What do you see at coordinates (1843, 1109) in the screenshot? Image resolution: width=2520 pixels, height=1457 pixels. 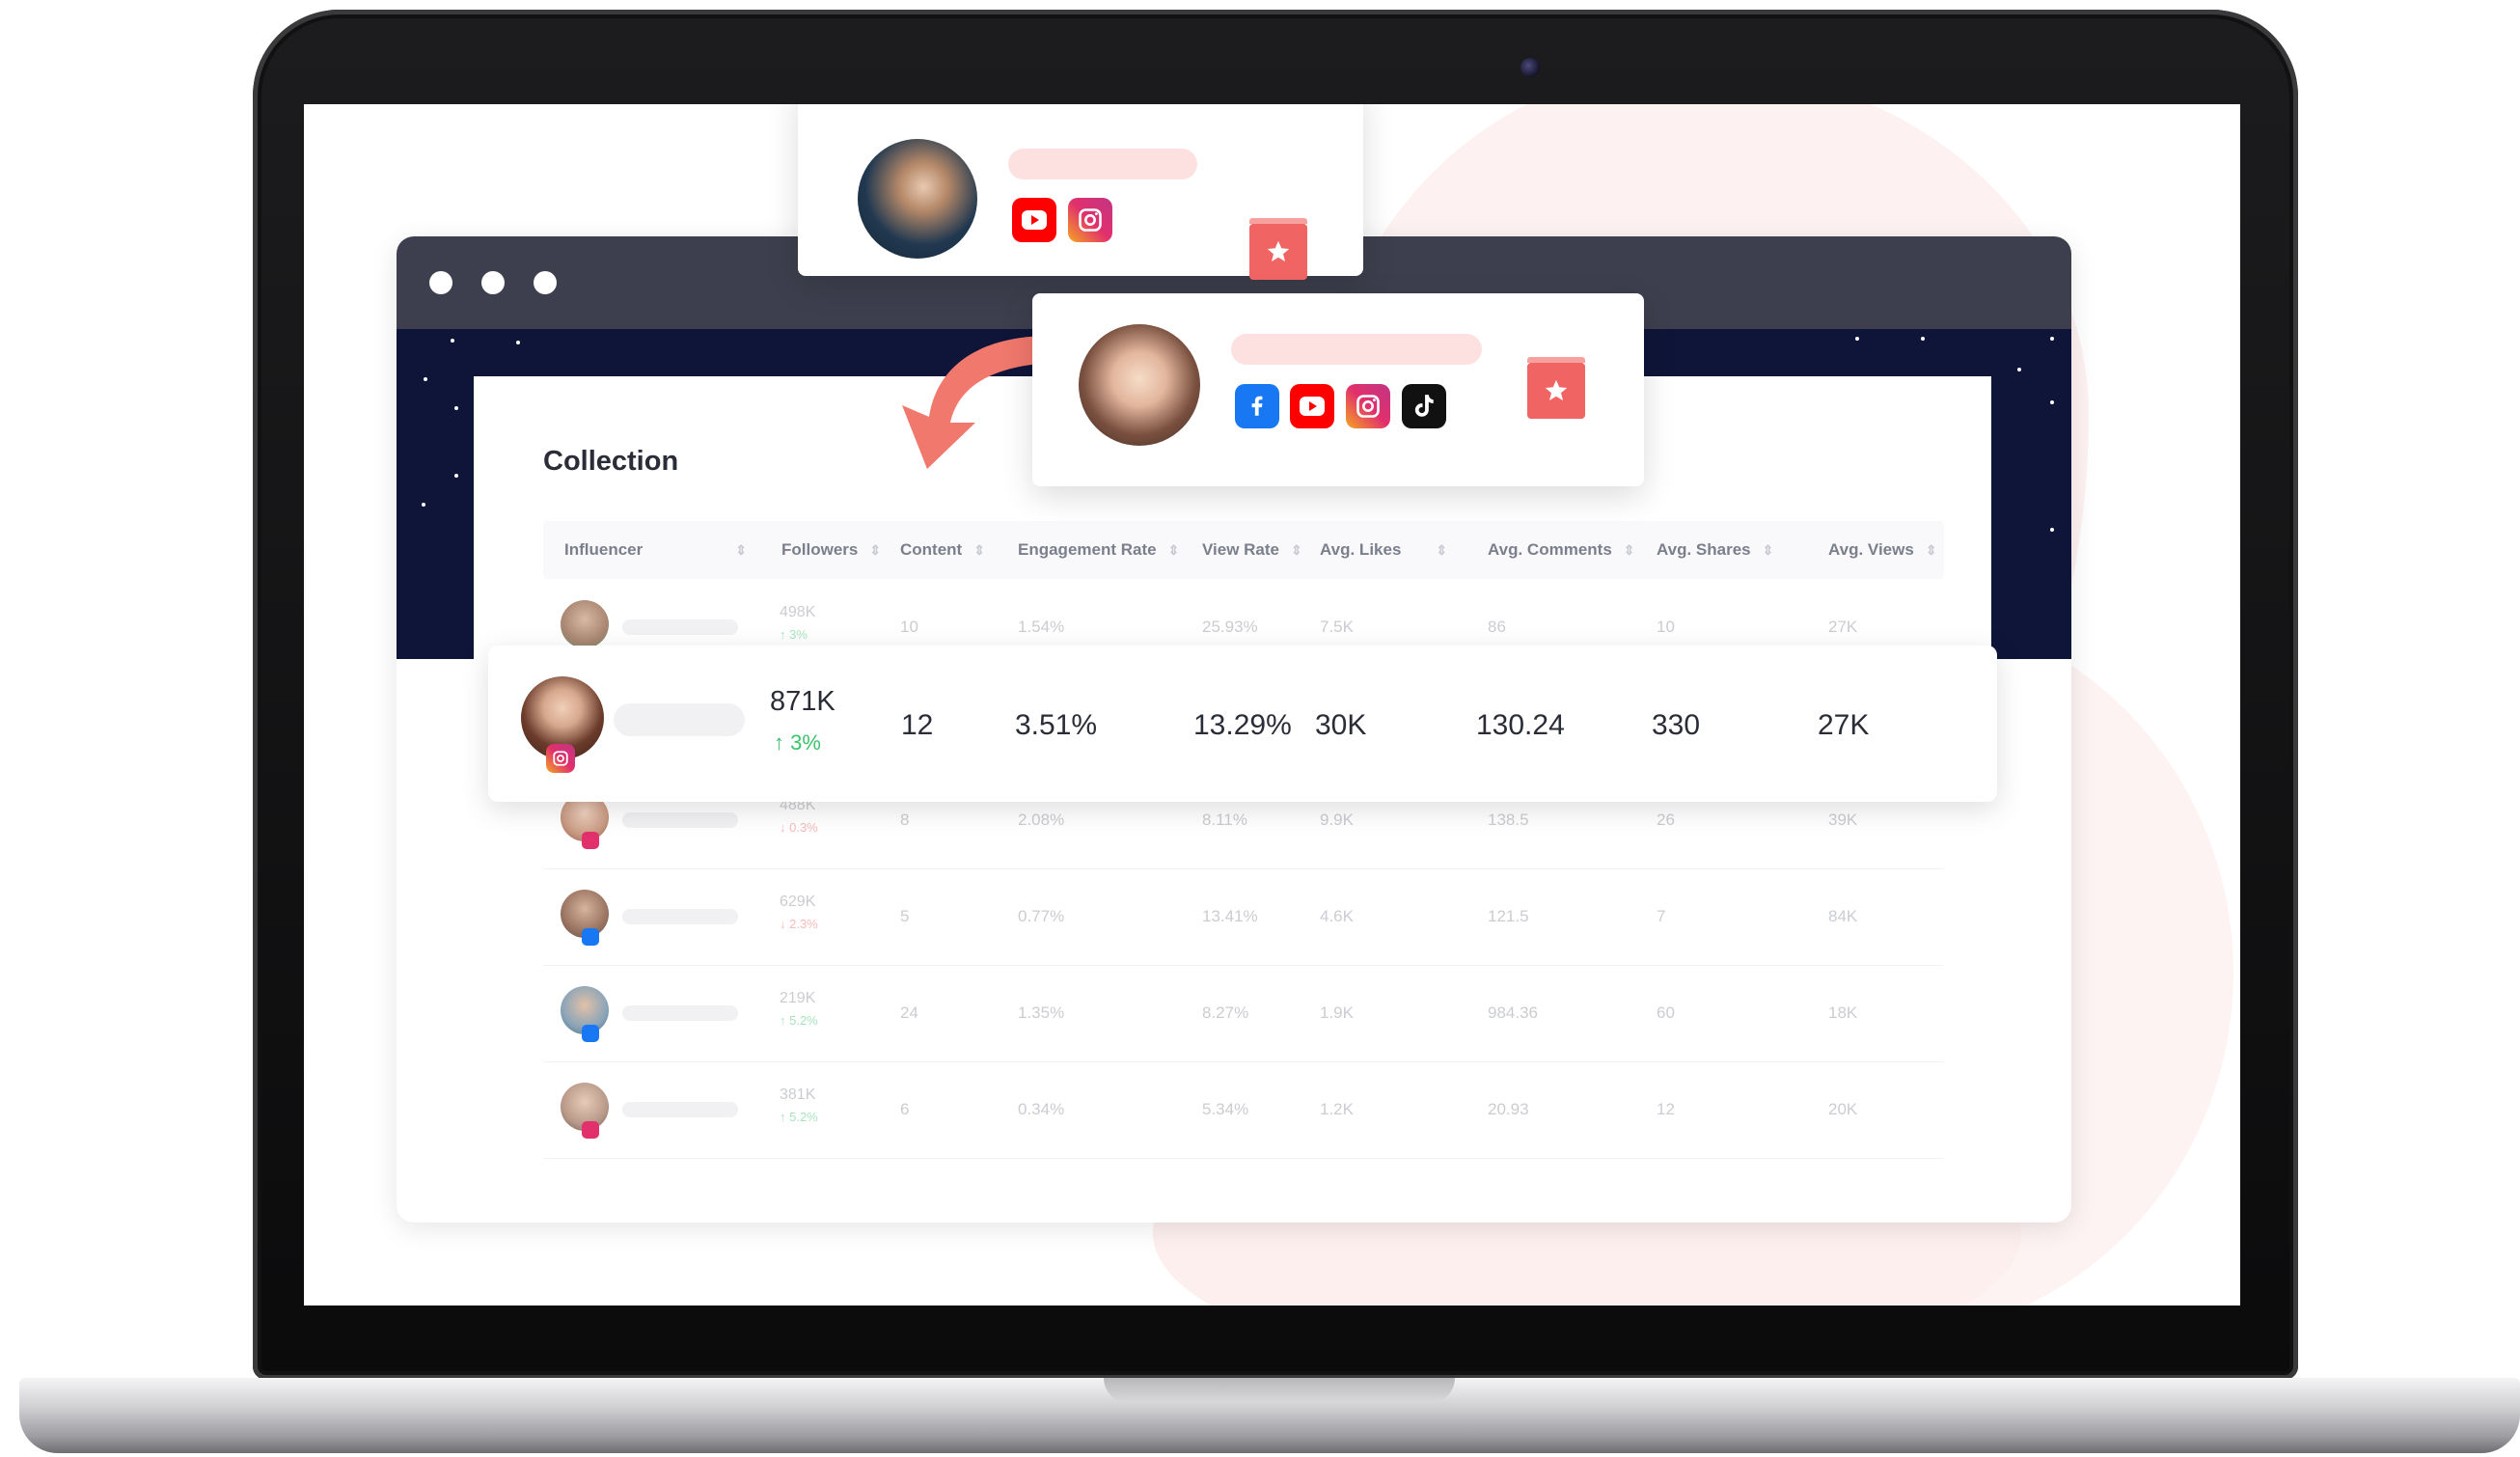 I see `views-cell: 20K` at bounding box center [1843, 1109].